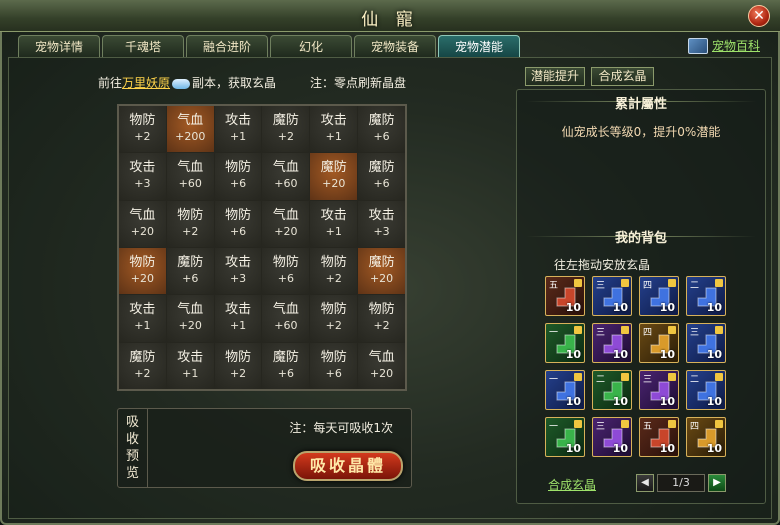  Describe the element at coordinates (142, 271) in the screenshot. I see `board-cell: 物防 +20` at that location.